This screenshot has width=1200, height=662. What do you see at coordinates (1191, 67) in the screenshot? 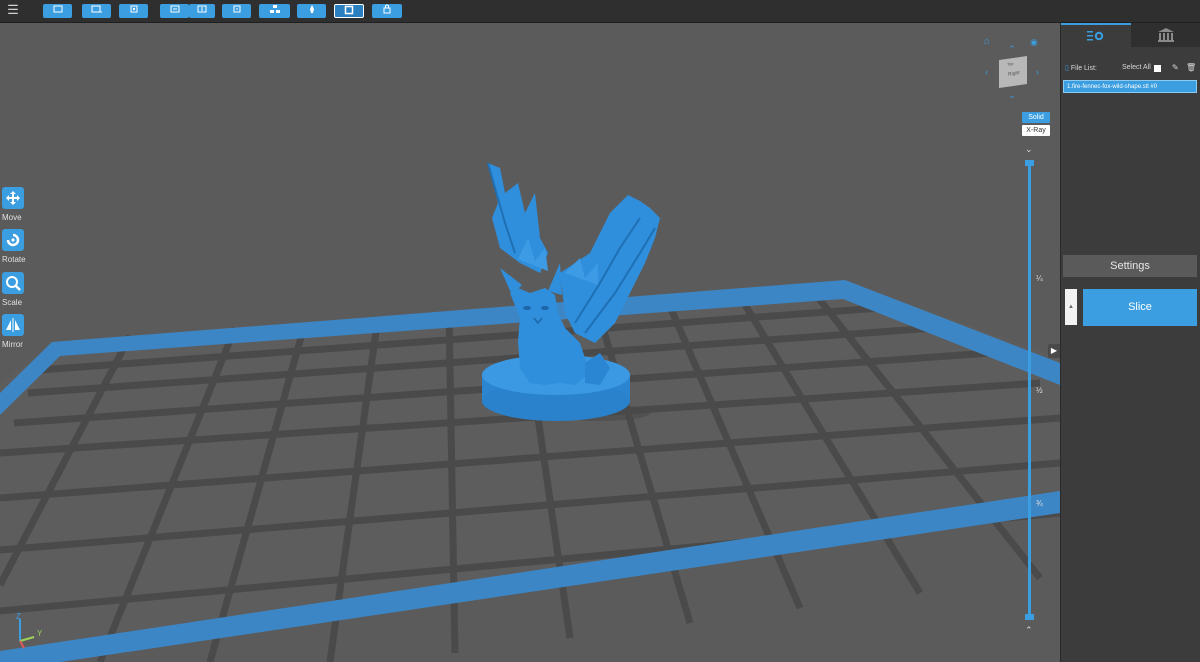
I see `trash-icon: 🗑` at bounding box center [1191, 67].